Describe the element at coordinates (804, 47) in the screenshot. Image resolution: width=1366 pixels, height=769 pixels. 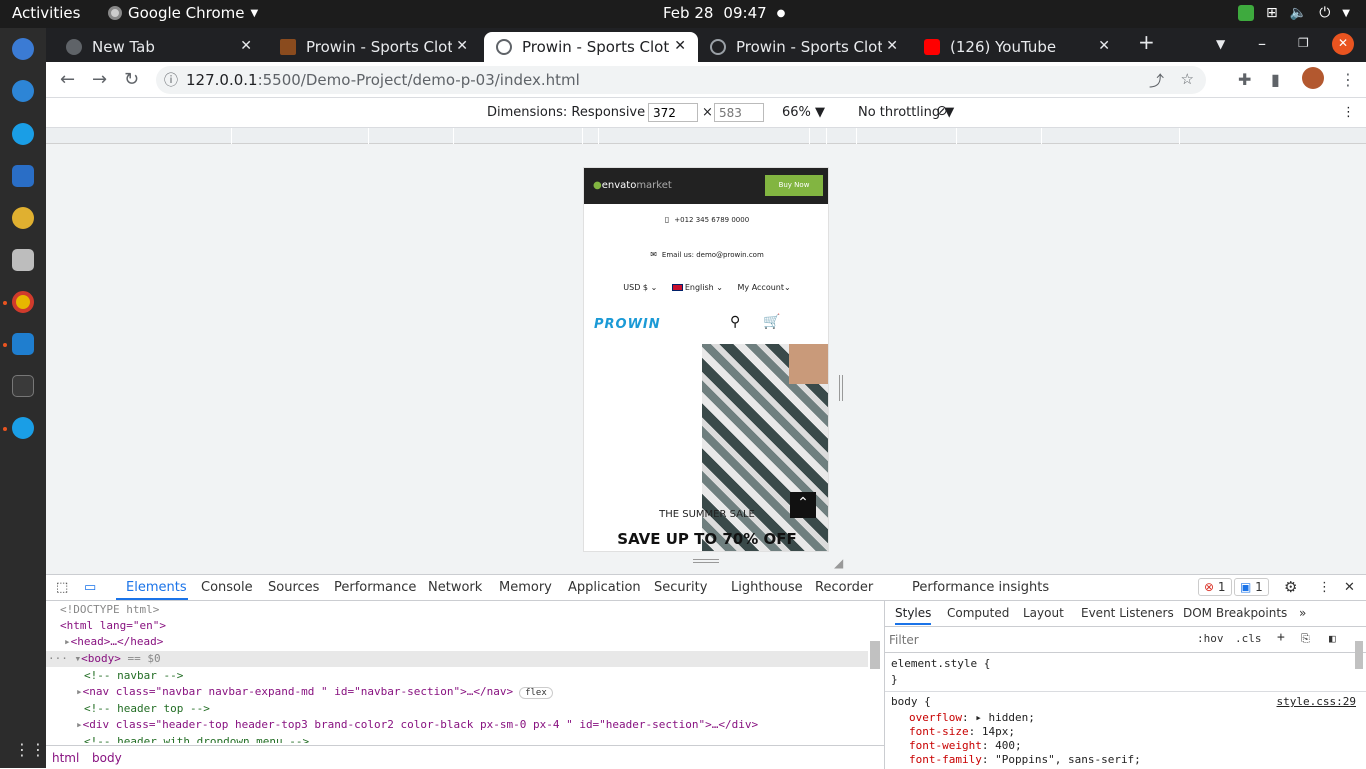
I see `tab-prowin-3: Prowin - Sports Clothi ✕` at that location.